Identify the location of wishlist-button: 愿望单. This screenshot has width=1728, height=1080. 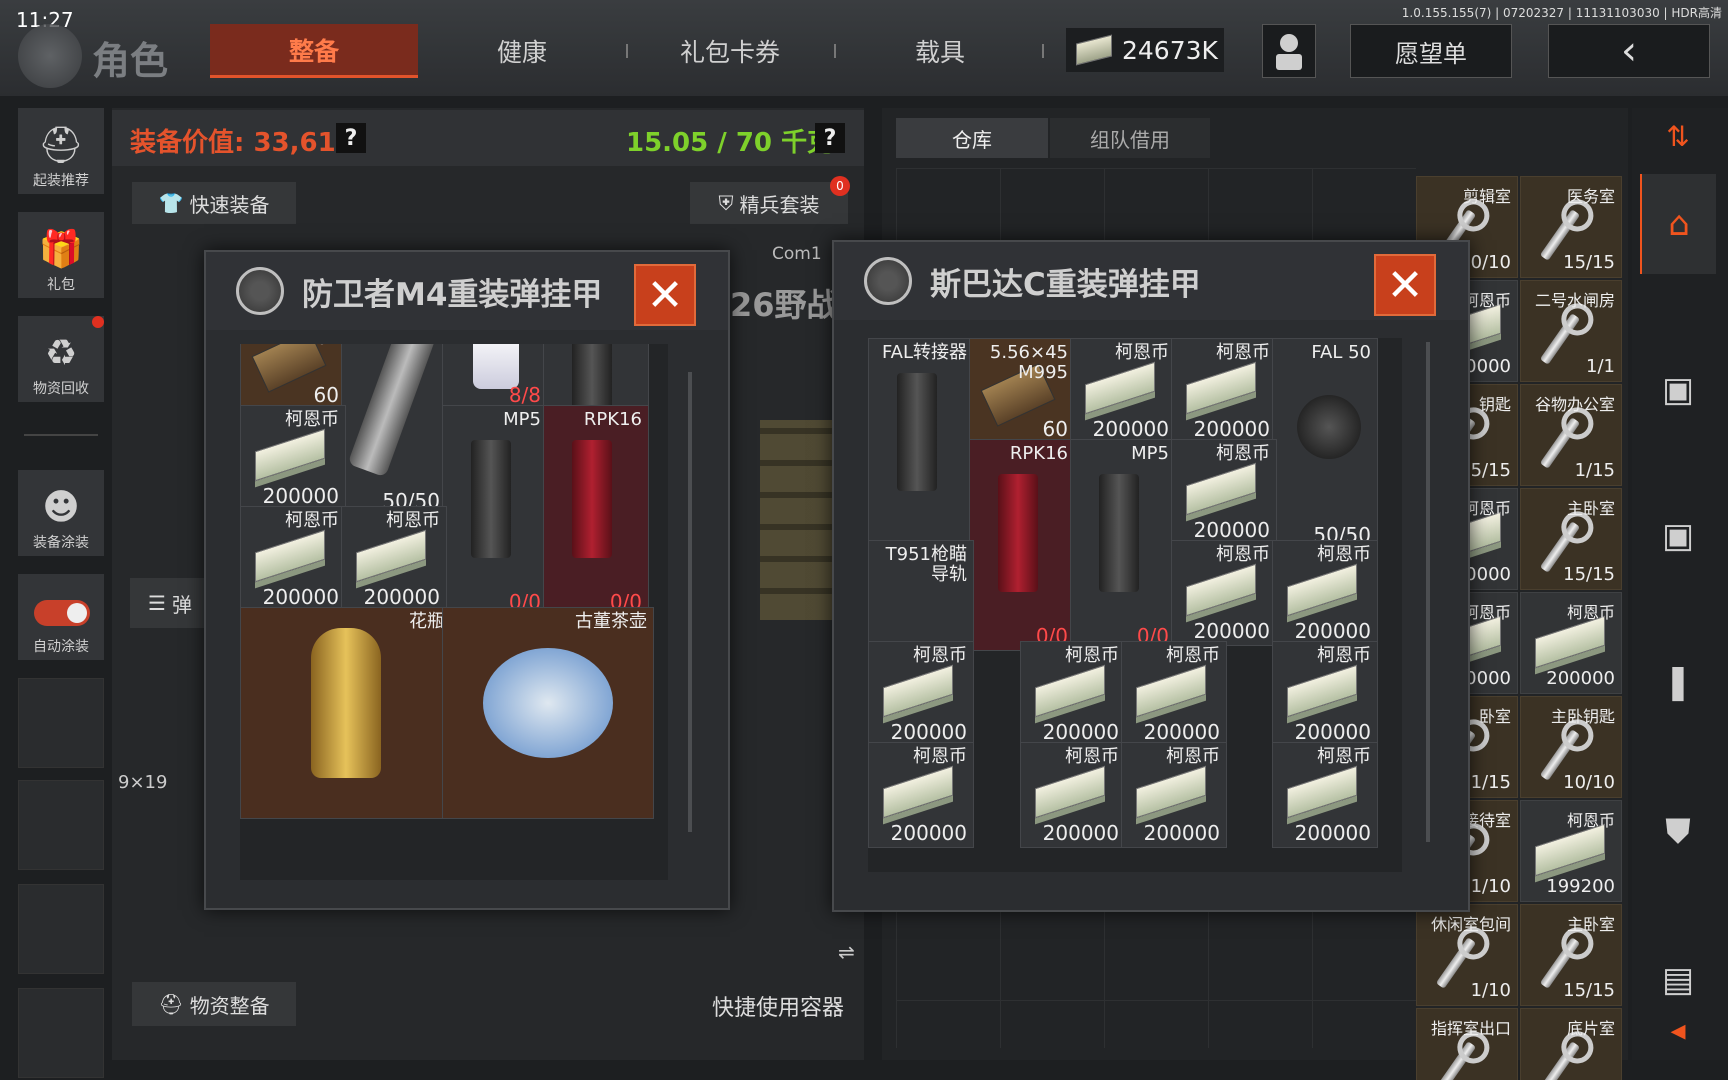
(1431, 51).